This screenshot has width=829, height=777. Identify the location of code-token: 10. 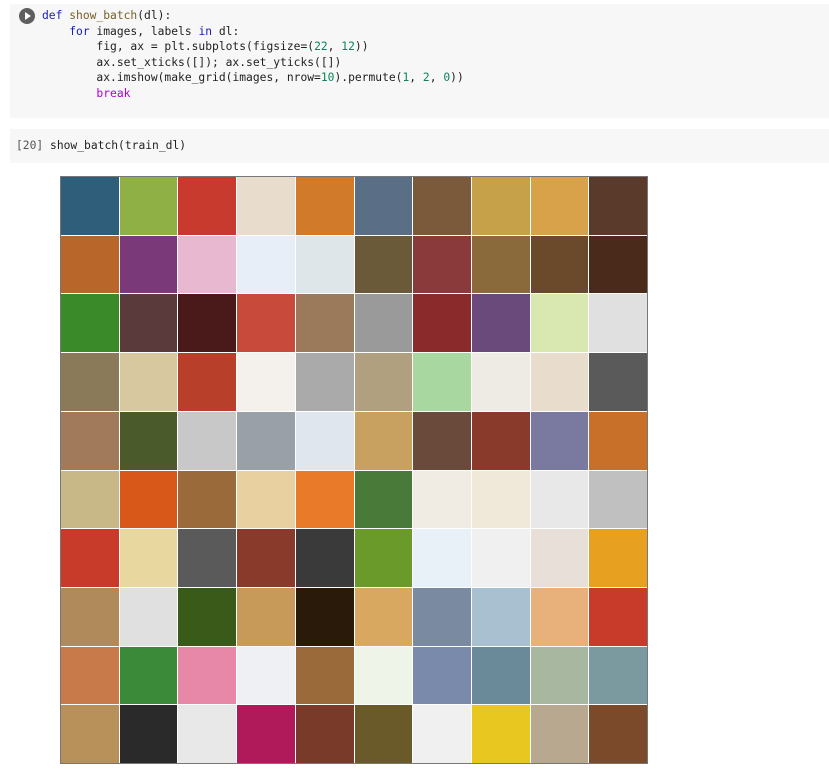
(327, 77).